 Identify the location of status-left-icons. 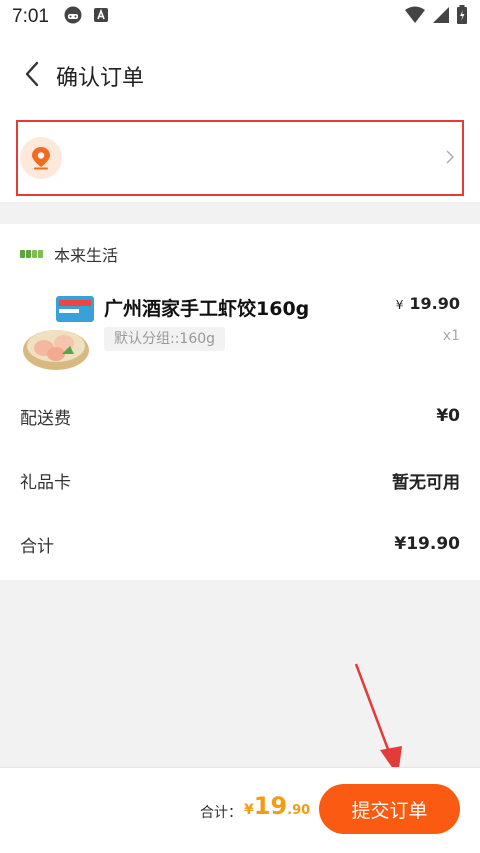
(86, 17).